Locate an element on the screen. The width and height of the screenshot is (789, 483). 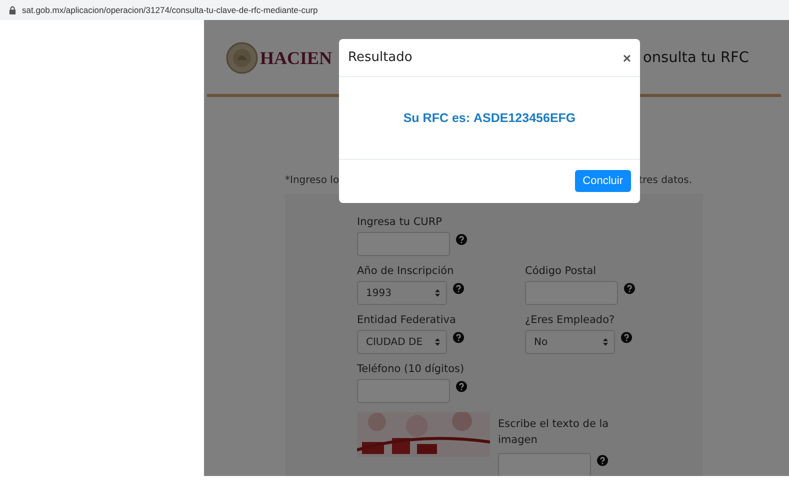
dialog-title: Resultado is located at coordinates (380, 57).